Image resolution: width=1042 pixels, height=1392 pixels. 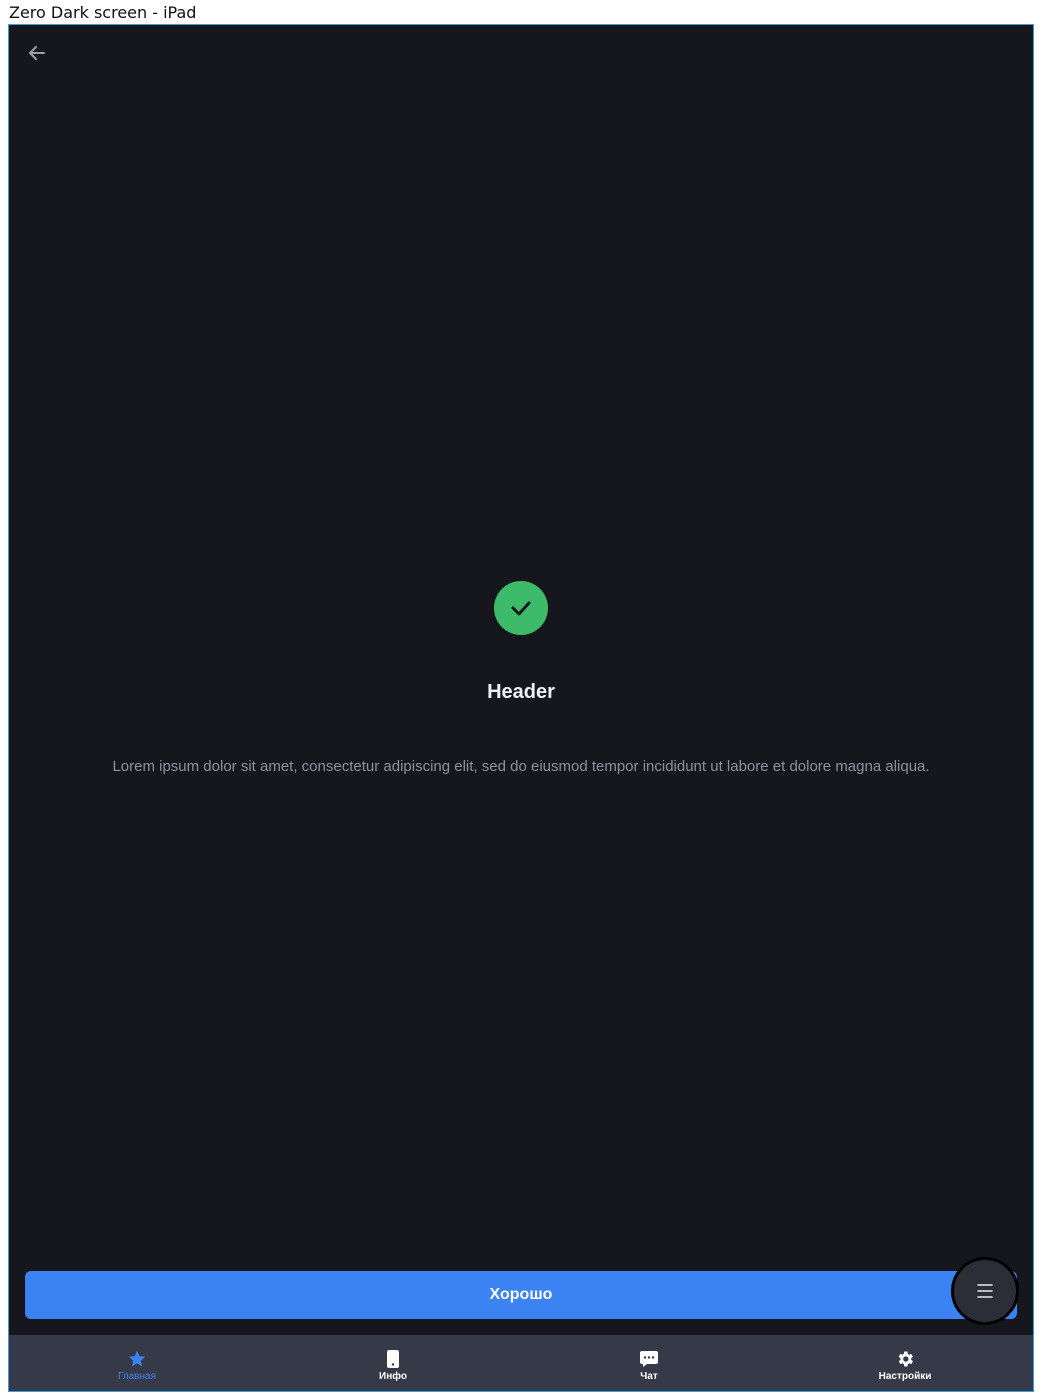 I want to click on tab-label: Чат, so click(x=649, y=1376).